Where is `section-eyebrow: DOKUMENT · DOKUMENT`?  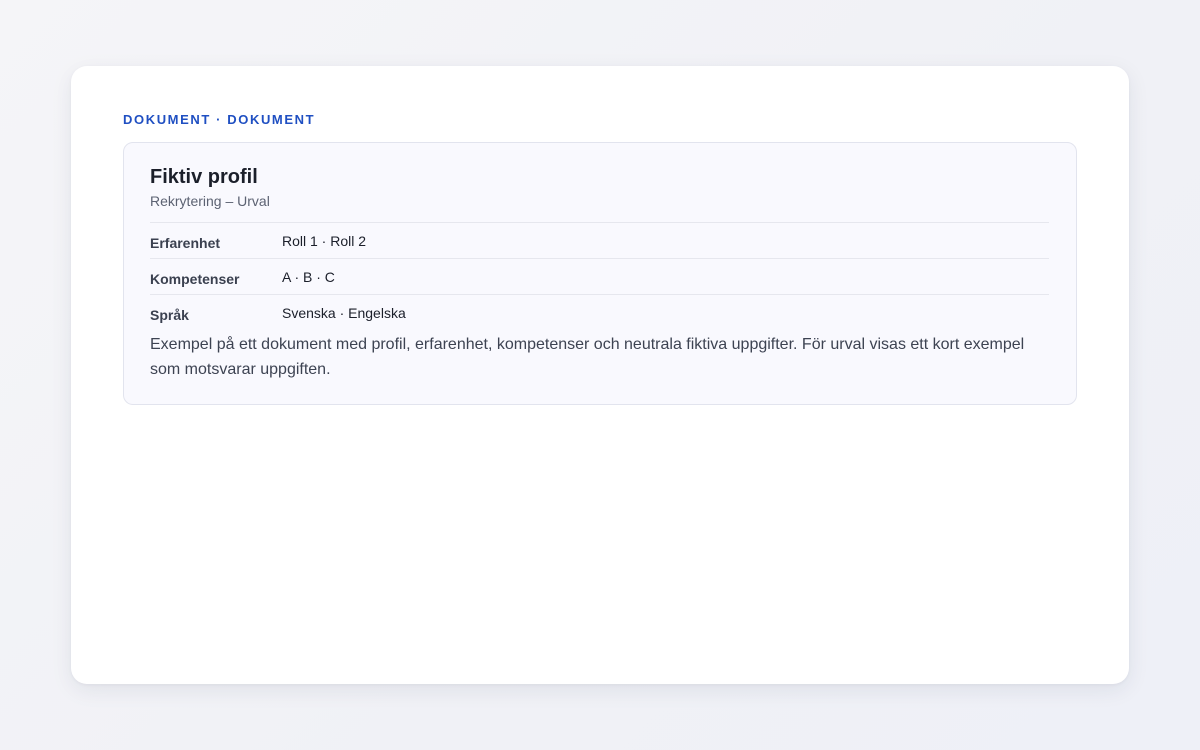
section-eyebrow: DOKUMENT · DOKUMENT is located at coordinates (219, 119).